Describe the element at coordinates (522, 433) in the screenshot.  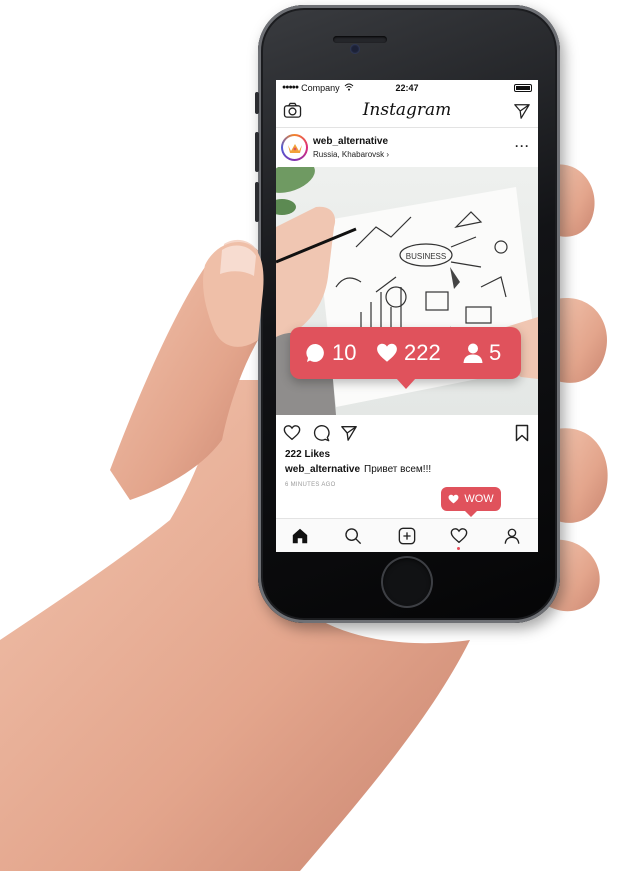
I see `bookmark-icon` at that location.